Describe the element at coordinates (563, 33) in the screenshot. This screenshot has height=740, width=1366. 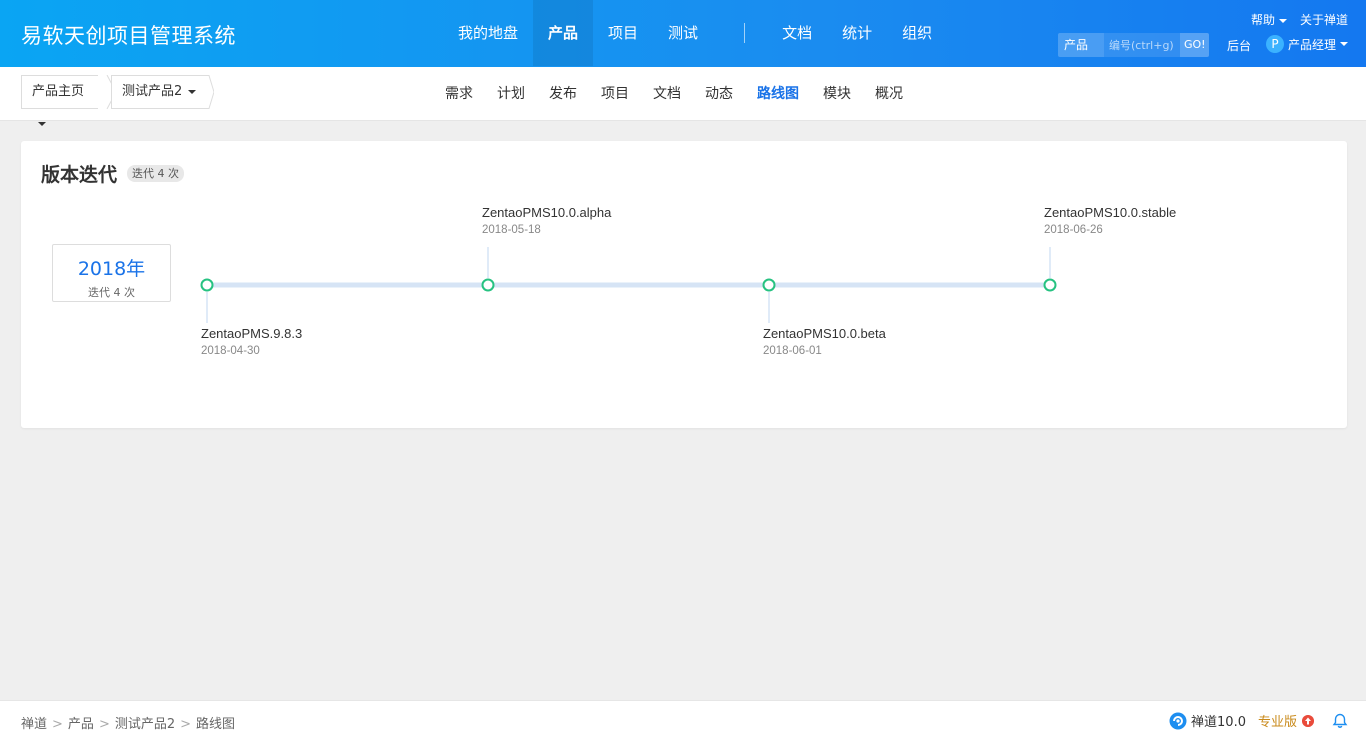
I see `nav-product: 产品` at that location.